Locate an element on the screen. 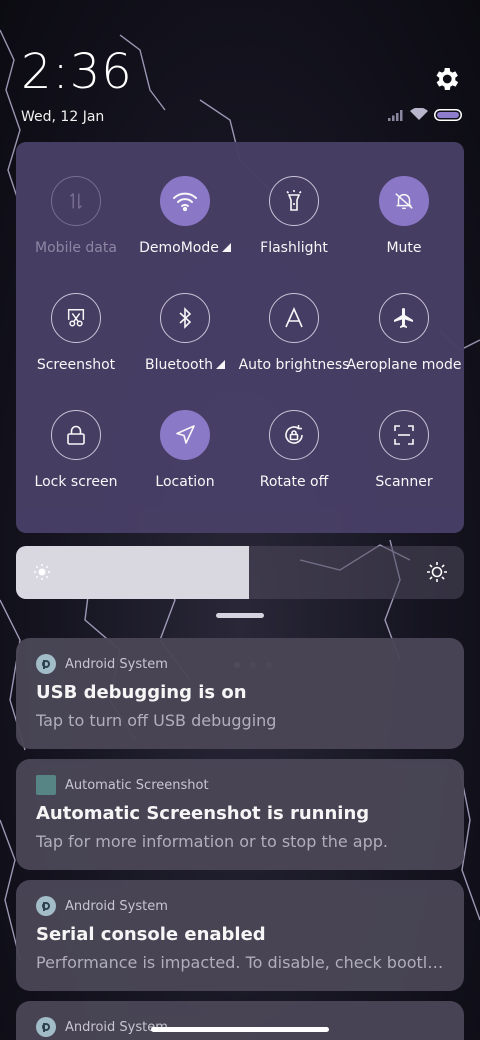  tile-location: Location is located at coordinates (185, 450).